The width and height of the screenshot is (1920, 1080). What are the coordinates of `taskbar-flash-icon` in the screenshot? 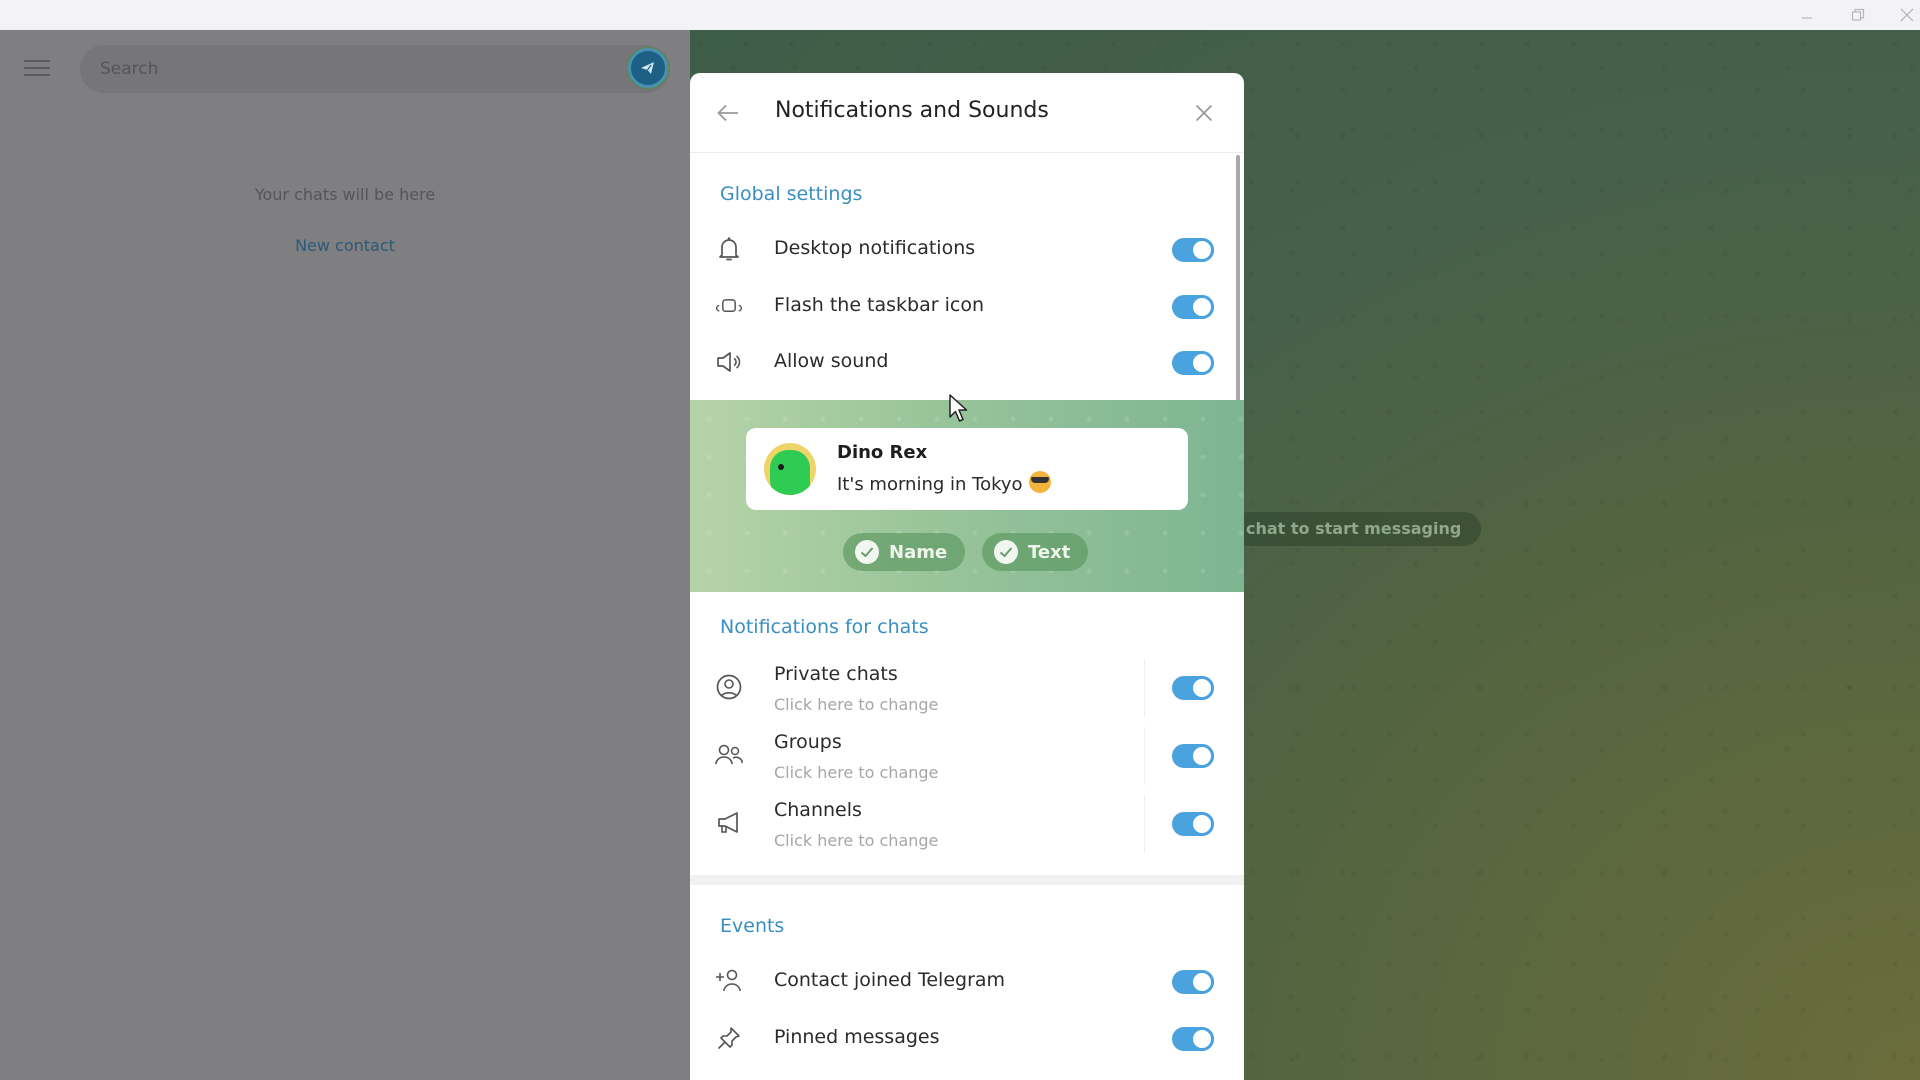 It's located at (729, 306).